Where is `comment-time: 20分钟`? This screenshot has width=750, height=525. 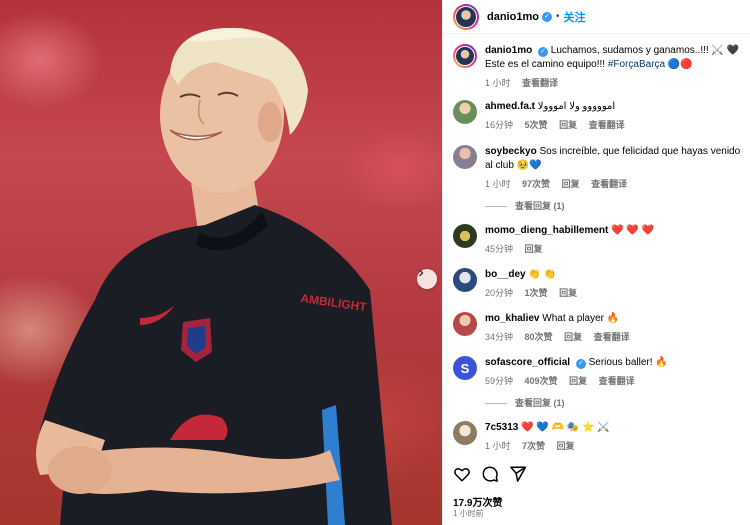
comment-time: 20分钟 is located at coordinates (499, 293).